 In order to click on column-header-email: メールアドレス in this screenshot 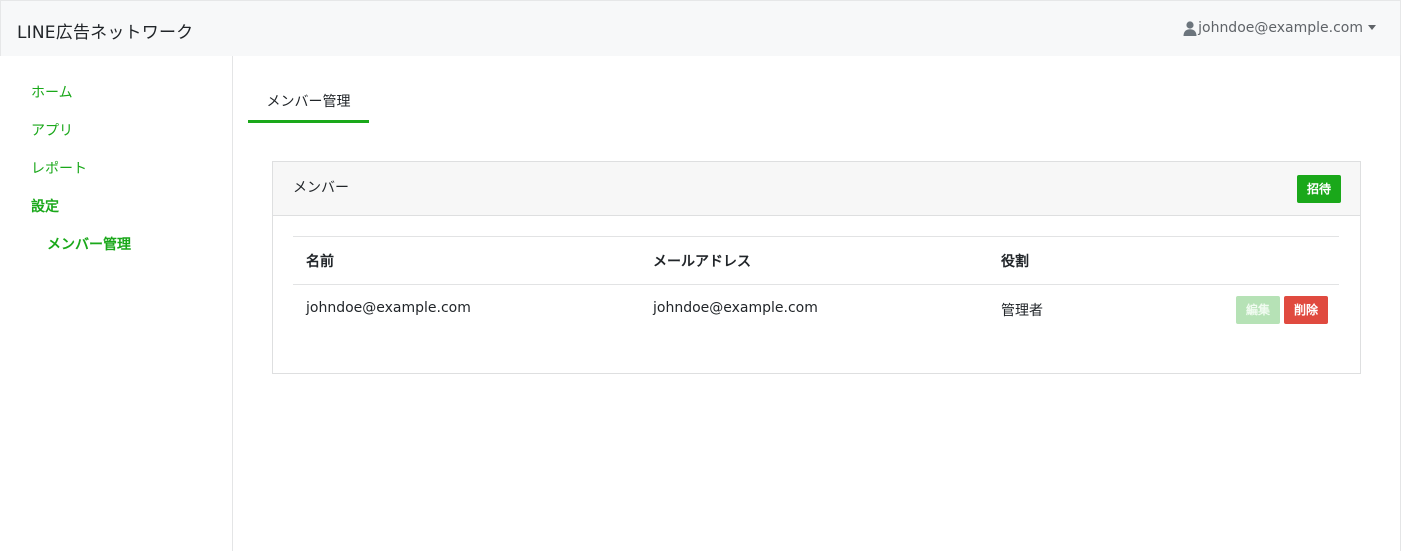, I will do `click(702, 262)`.